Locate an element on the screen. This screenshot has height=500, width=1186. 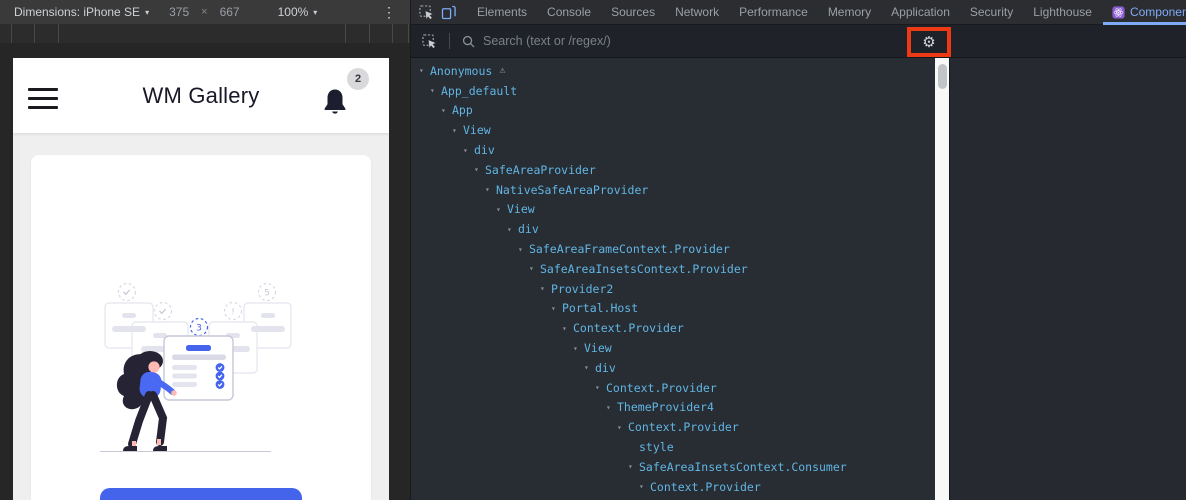
tab-label: Sources is located at coordinates (633, 12).